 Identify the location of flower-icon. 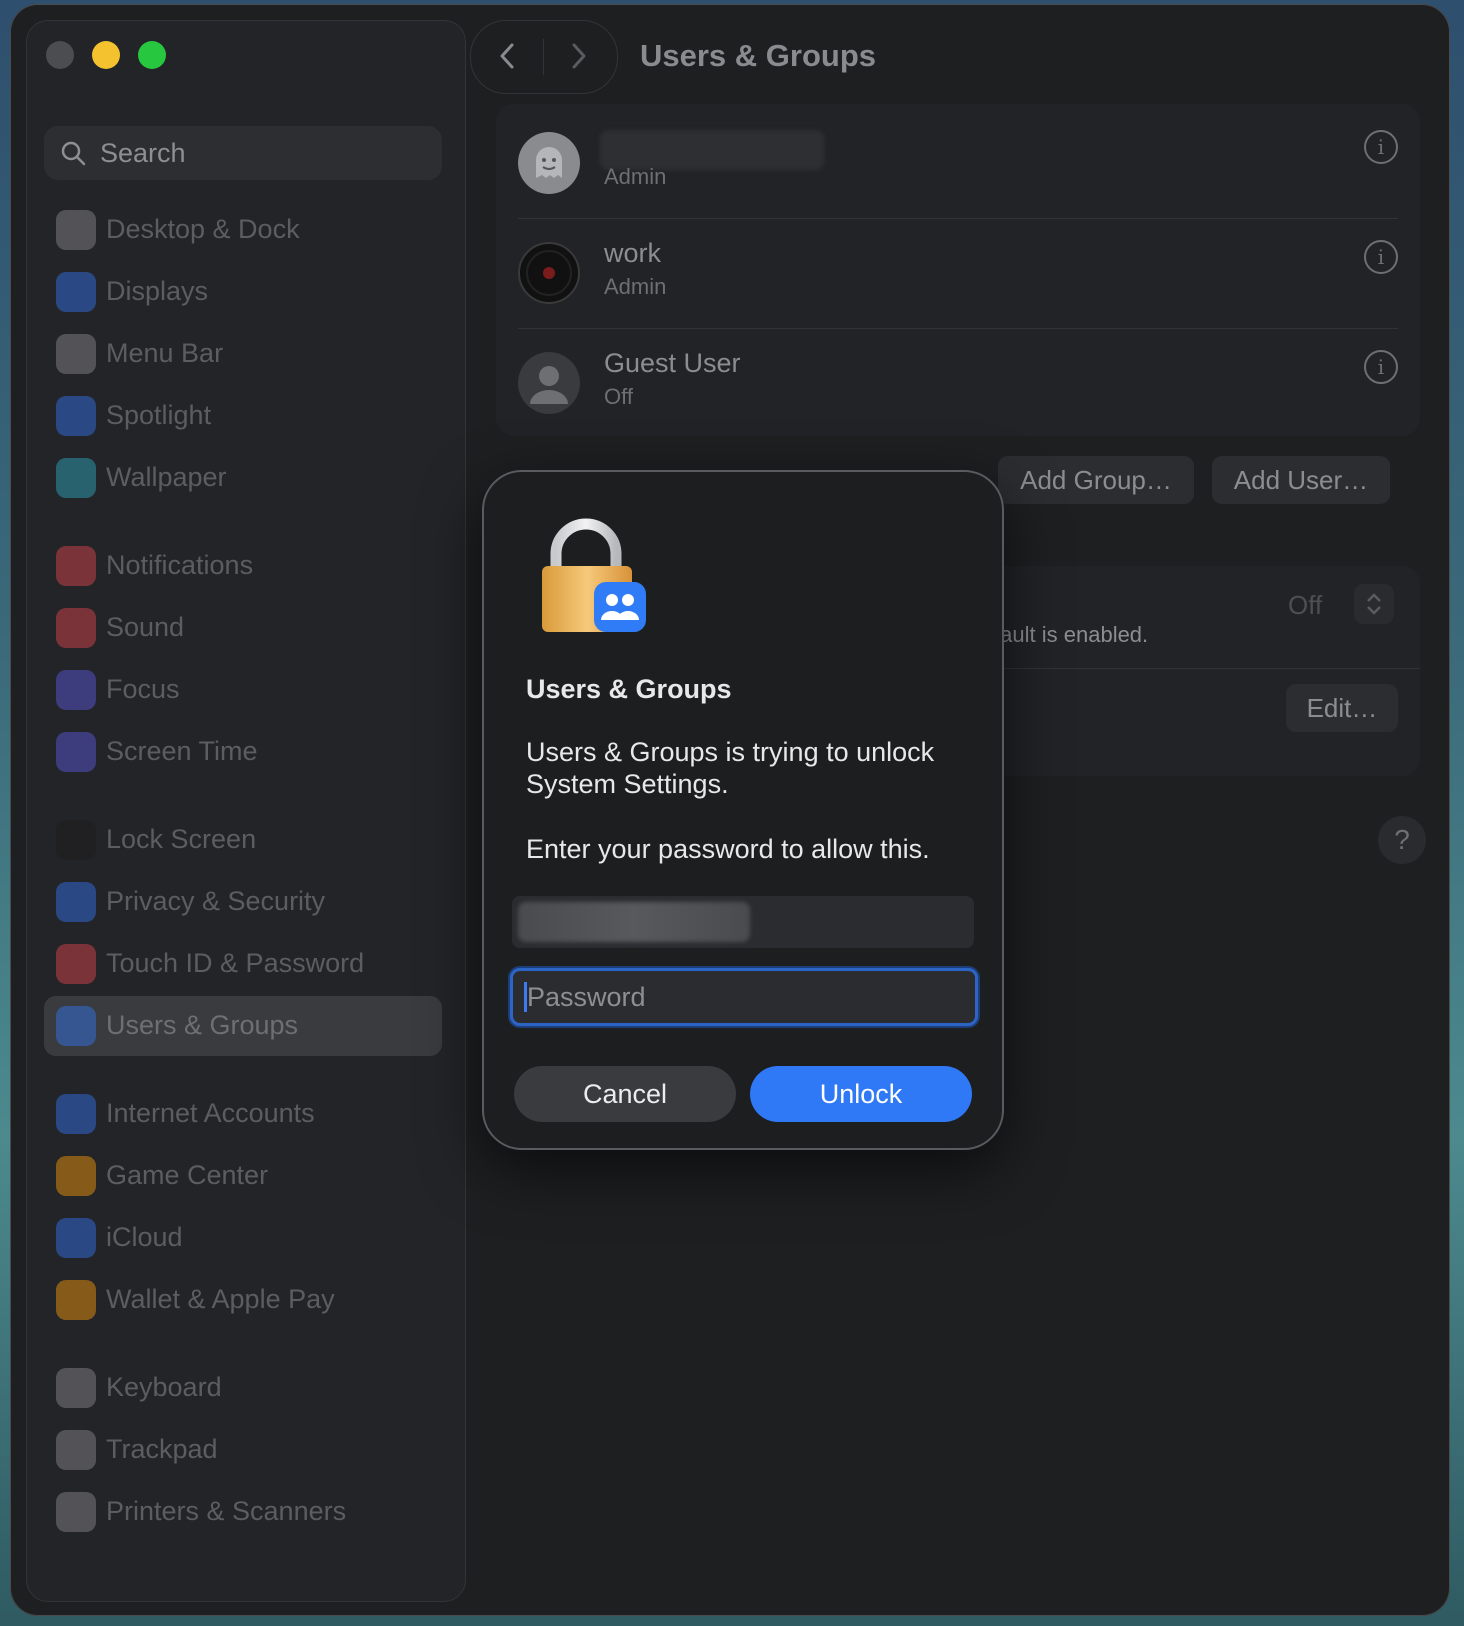
(76, 478).